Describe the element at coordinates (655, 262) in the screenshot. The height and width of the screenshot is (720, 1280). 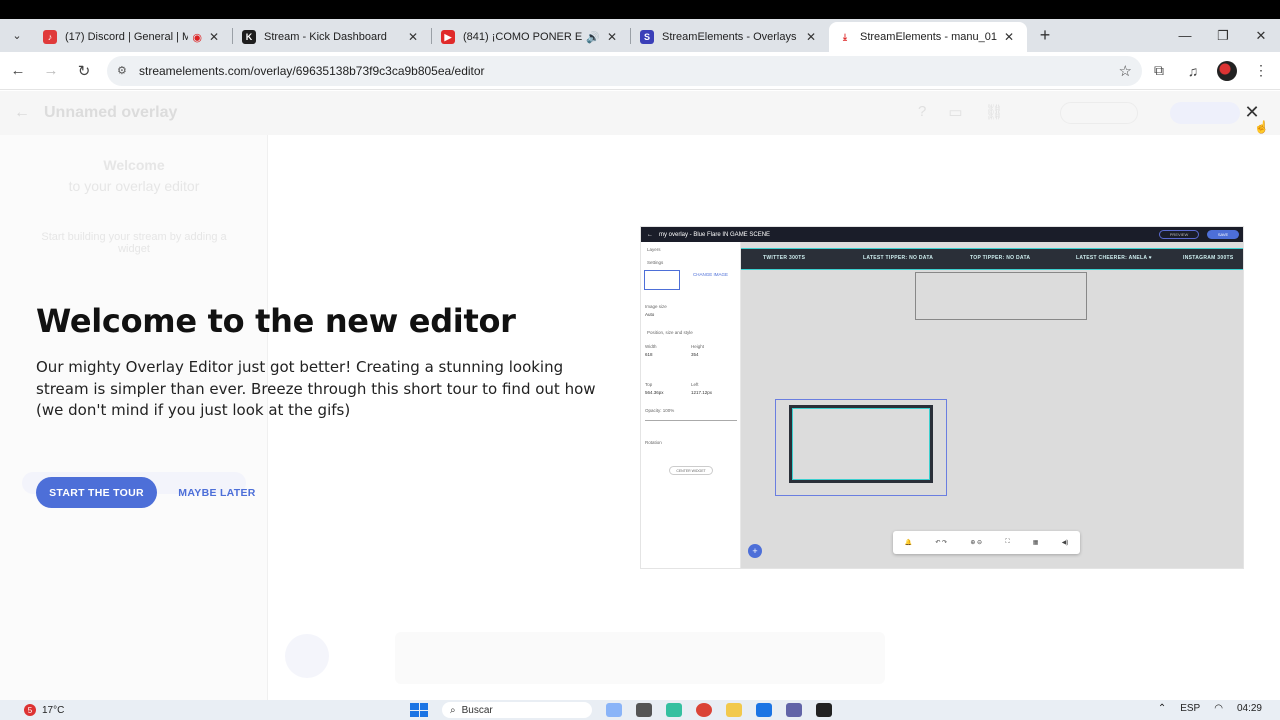
I see `preview-settings-label: Settings` at that location.